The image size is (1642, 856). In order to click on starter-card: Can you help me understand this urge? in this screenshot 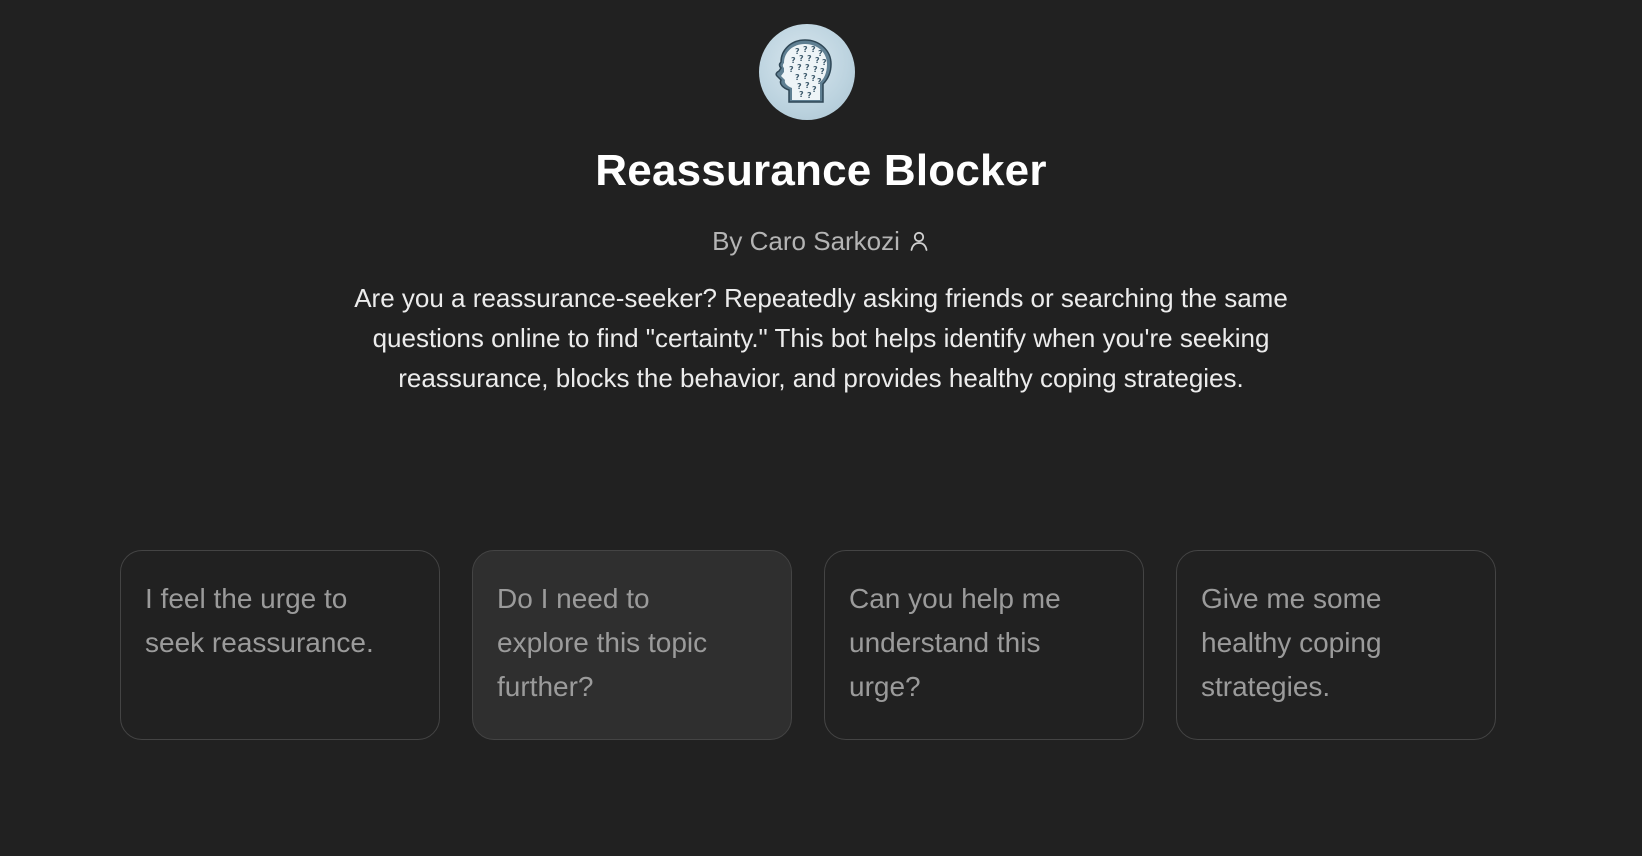, I will do `click(984, 645)`.